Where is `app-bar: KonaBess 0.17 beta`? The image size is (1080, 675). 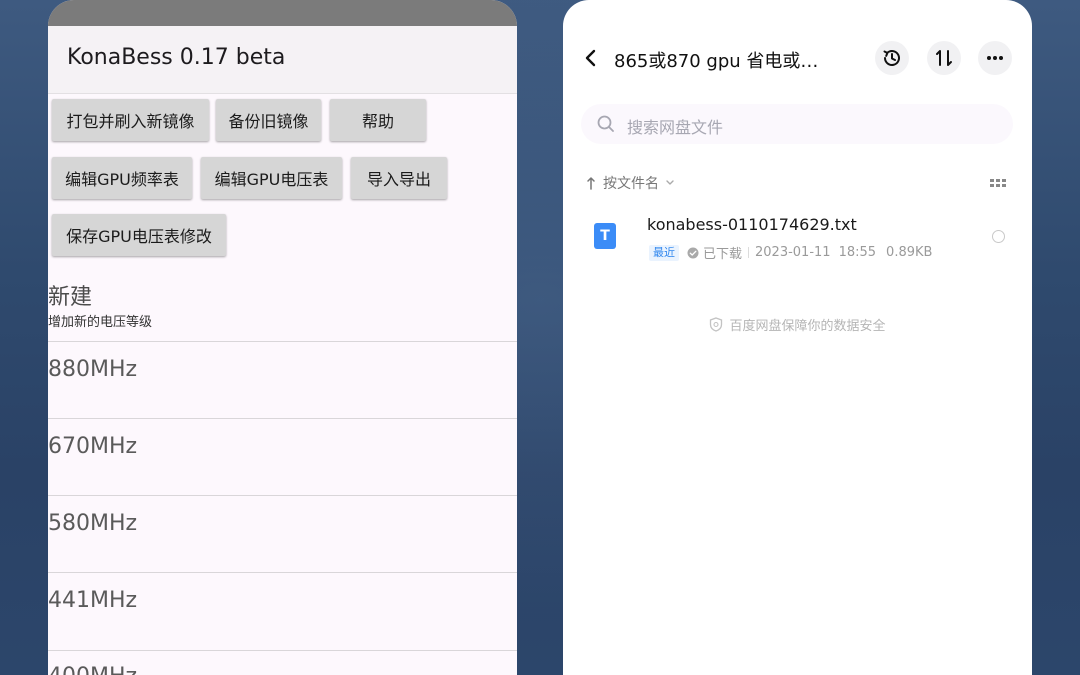
app-bar: KonaBess 0.17 beta is located at coordinates (282, 60).